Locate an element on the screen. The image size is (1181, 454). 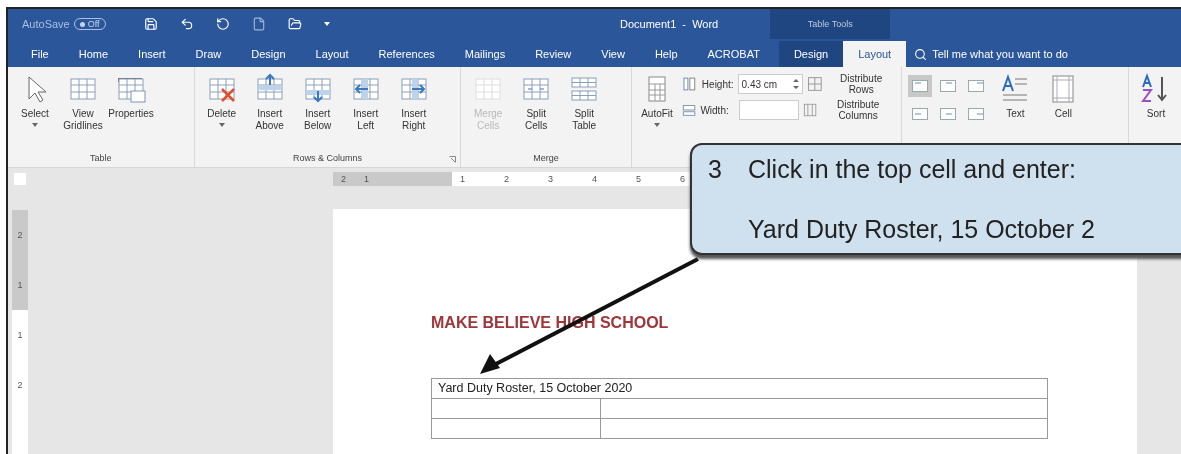
ribbon-button: Insert Left is located at coordinates (365, 102).